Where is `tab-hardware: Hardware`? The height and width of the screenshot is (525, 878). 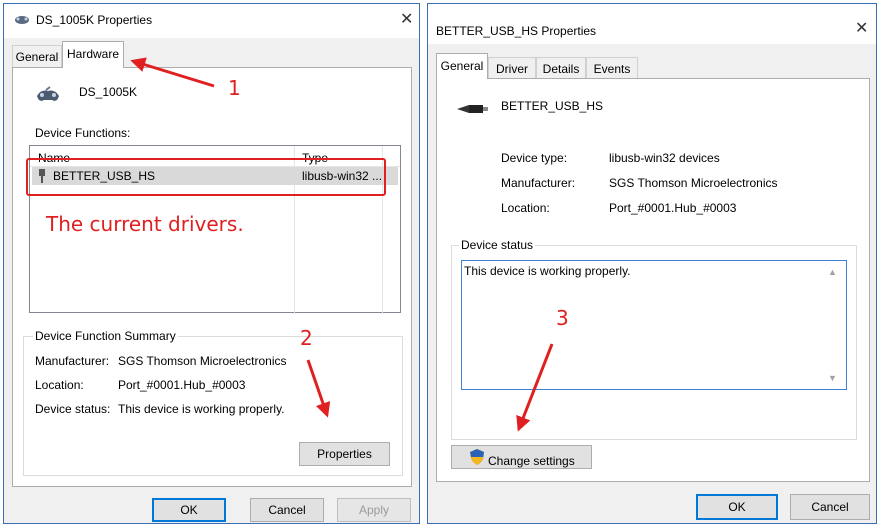
tab-hardware: Hardware is located at coordinates (93, 54).